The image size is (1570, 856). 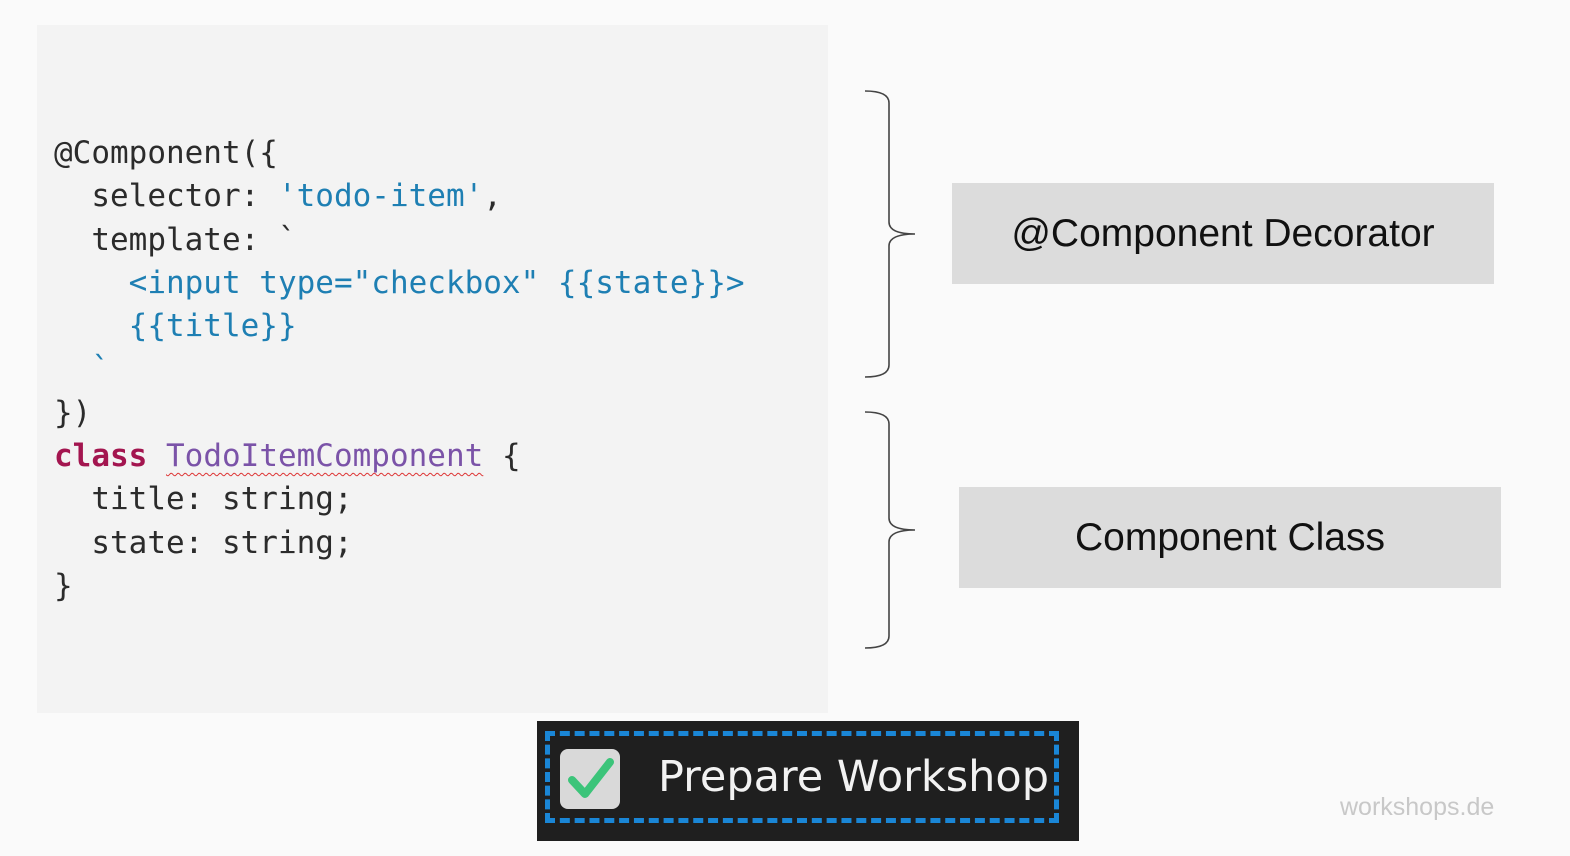 I want to click on todo-title: Prepare Workshop, so click(x=854, y=777).